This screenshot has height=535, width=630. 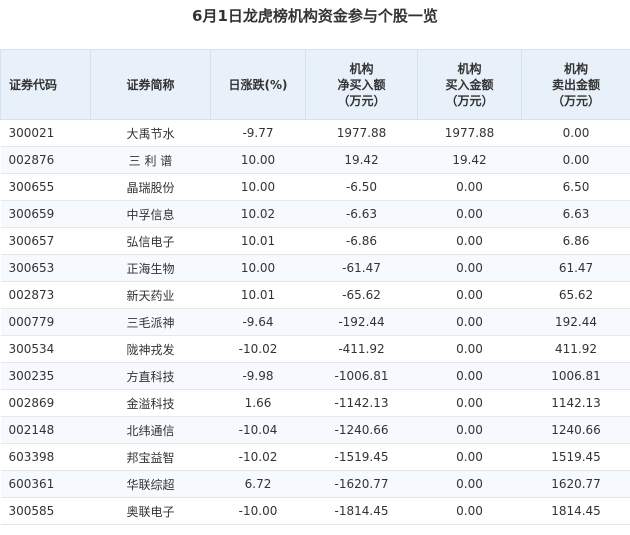 I want to click on header-name: 证券简称, so click(x=150, y=84).